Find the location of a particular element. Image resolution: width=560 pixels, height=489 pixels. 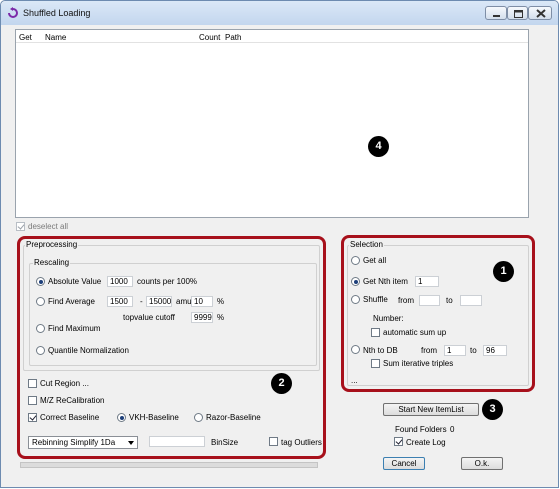

column-header-count: Count is located at coordinates (209, 37).